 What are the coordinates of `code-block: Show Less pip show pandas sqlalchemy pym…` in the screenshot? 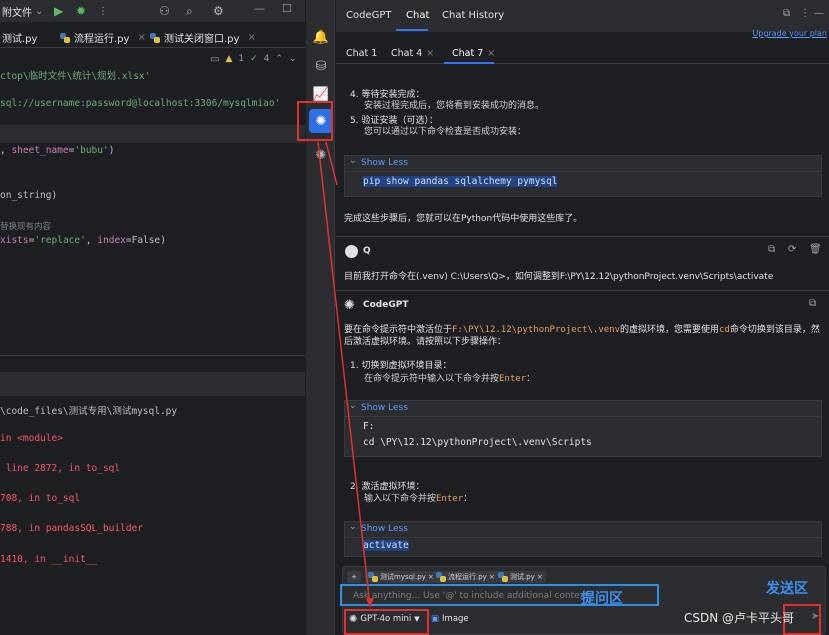 It's located at (583, 175).